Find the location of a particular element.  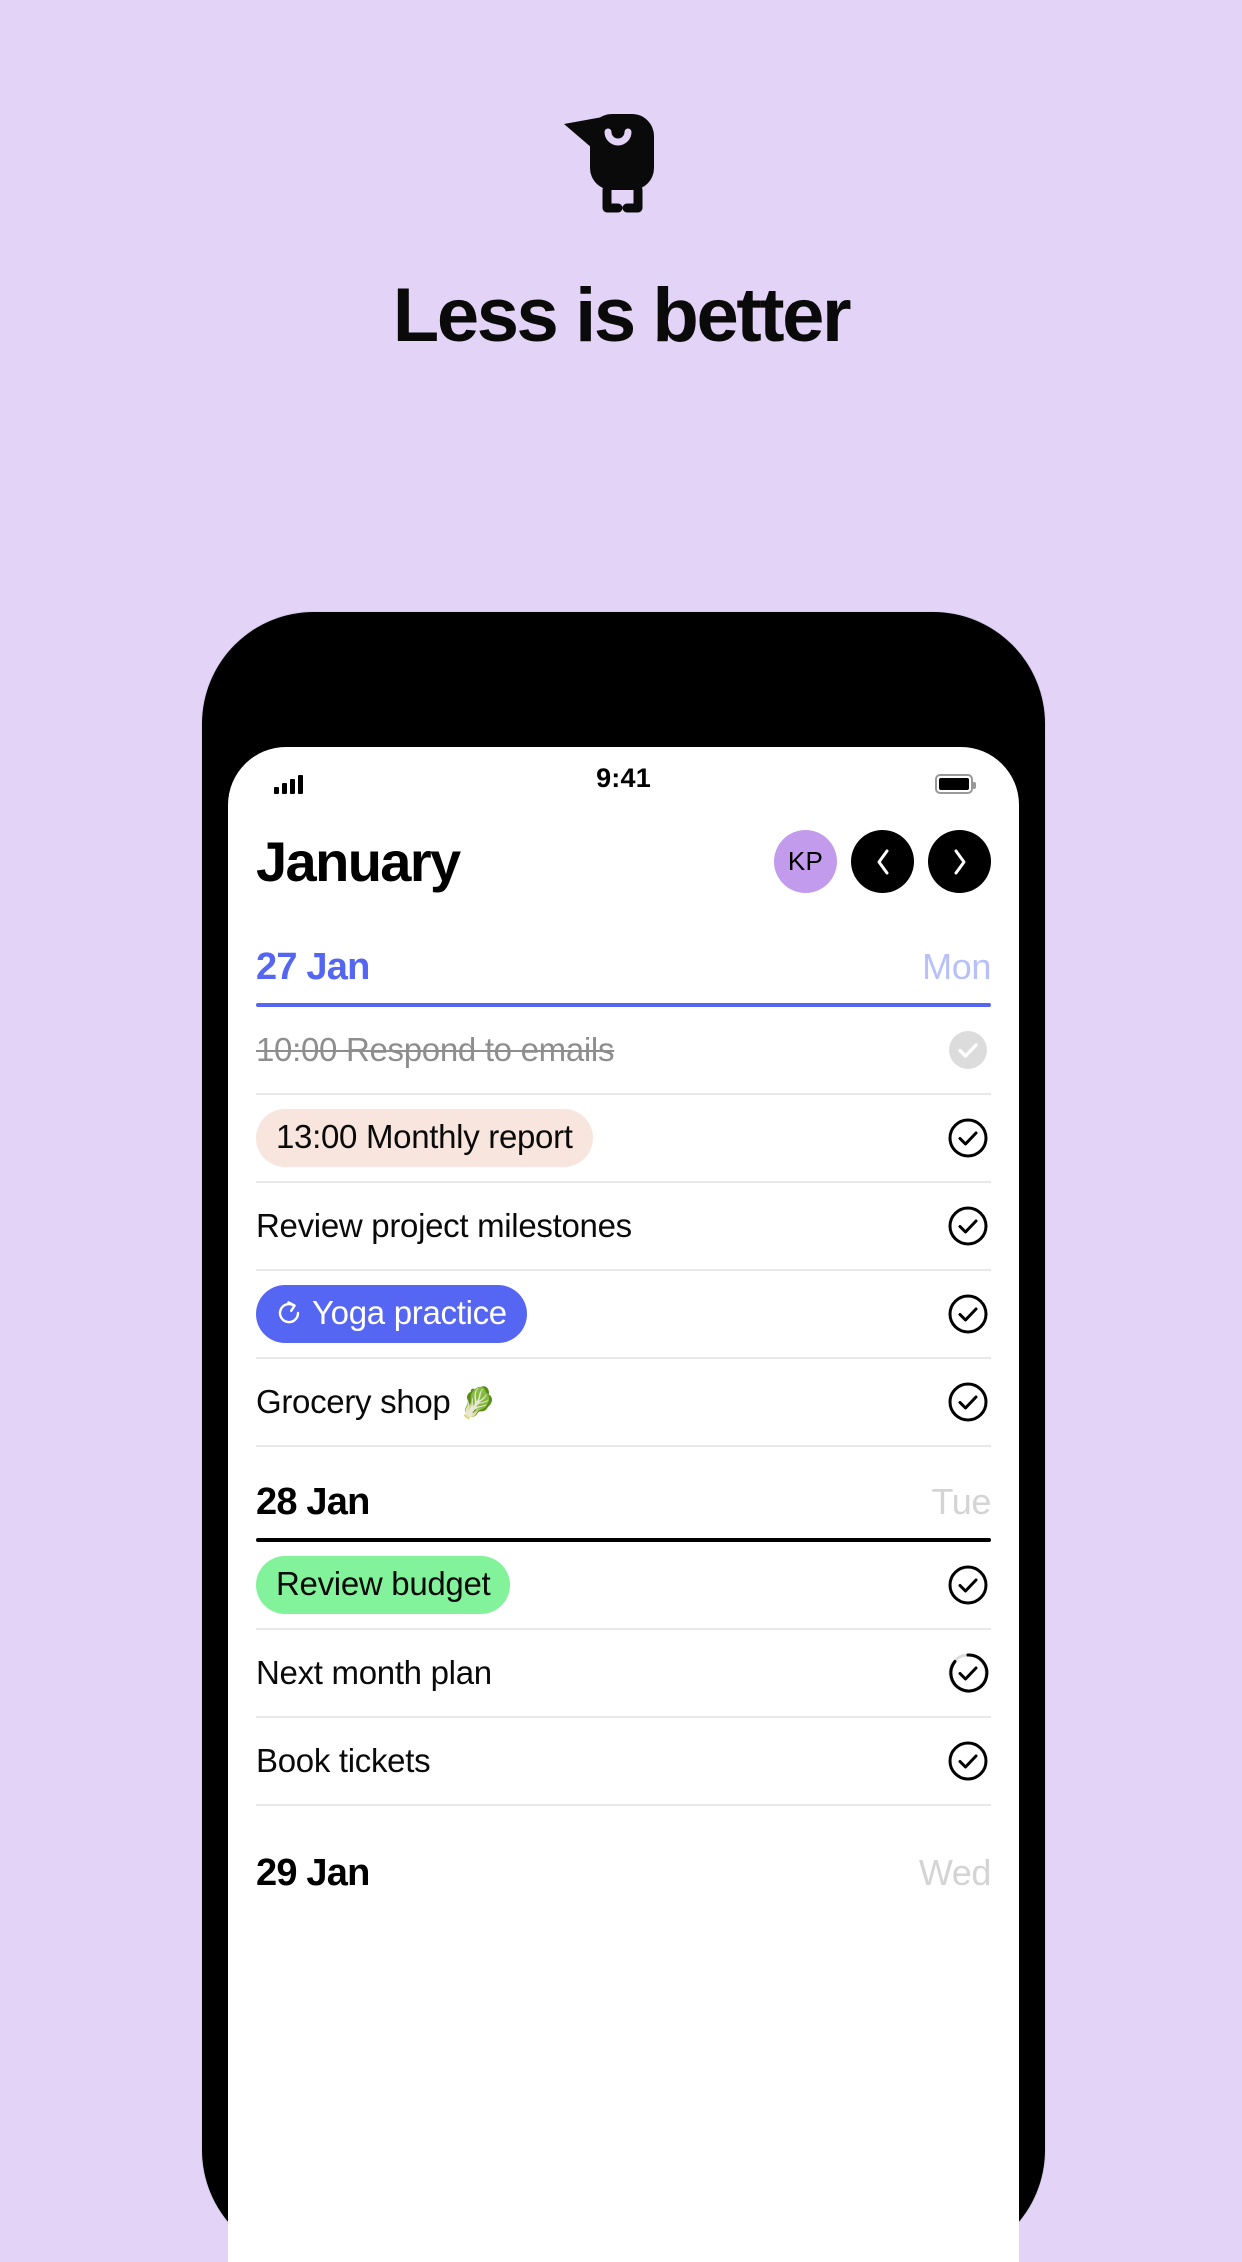

task-row: Review project milestones is located at coordinates (623, 1227).